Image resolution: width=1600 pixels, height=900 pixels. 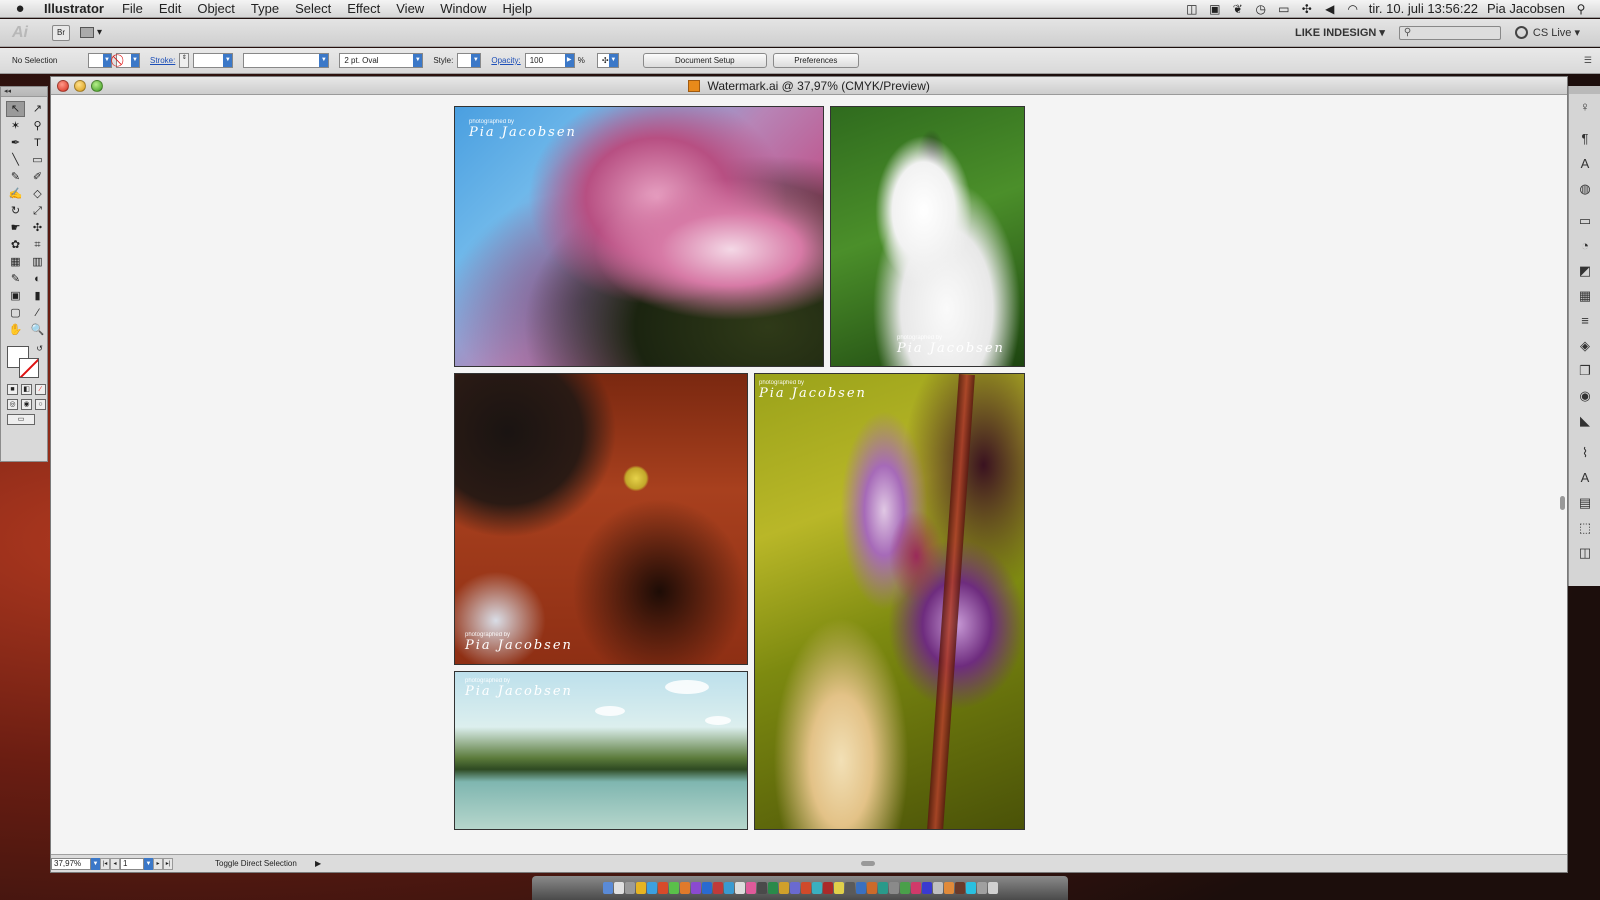 I want to click on apple-menu-icon: ●, so click(x=20, y=8).